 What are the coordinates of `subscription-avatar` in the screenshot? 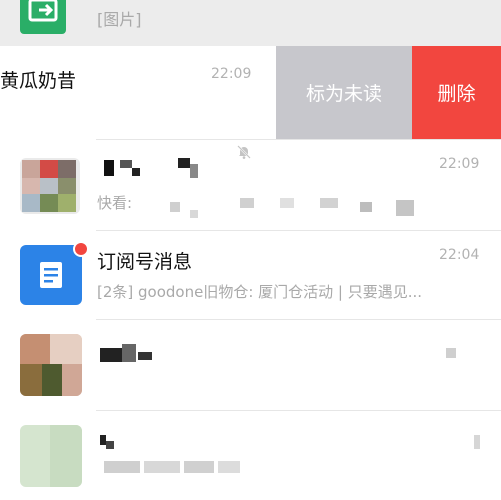 It's located at (51, 275).